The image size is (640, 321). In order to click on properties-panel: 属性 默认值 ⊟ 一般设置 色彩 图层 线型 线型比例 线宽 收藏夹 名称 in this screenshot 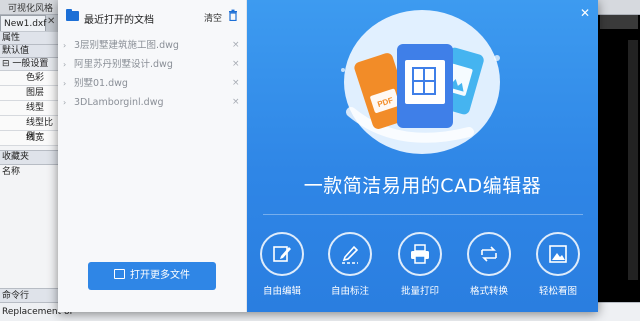, I will do `click(30, 167)`.